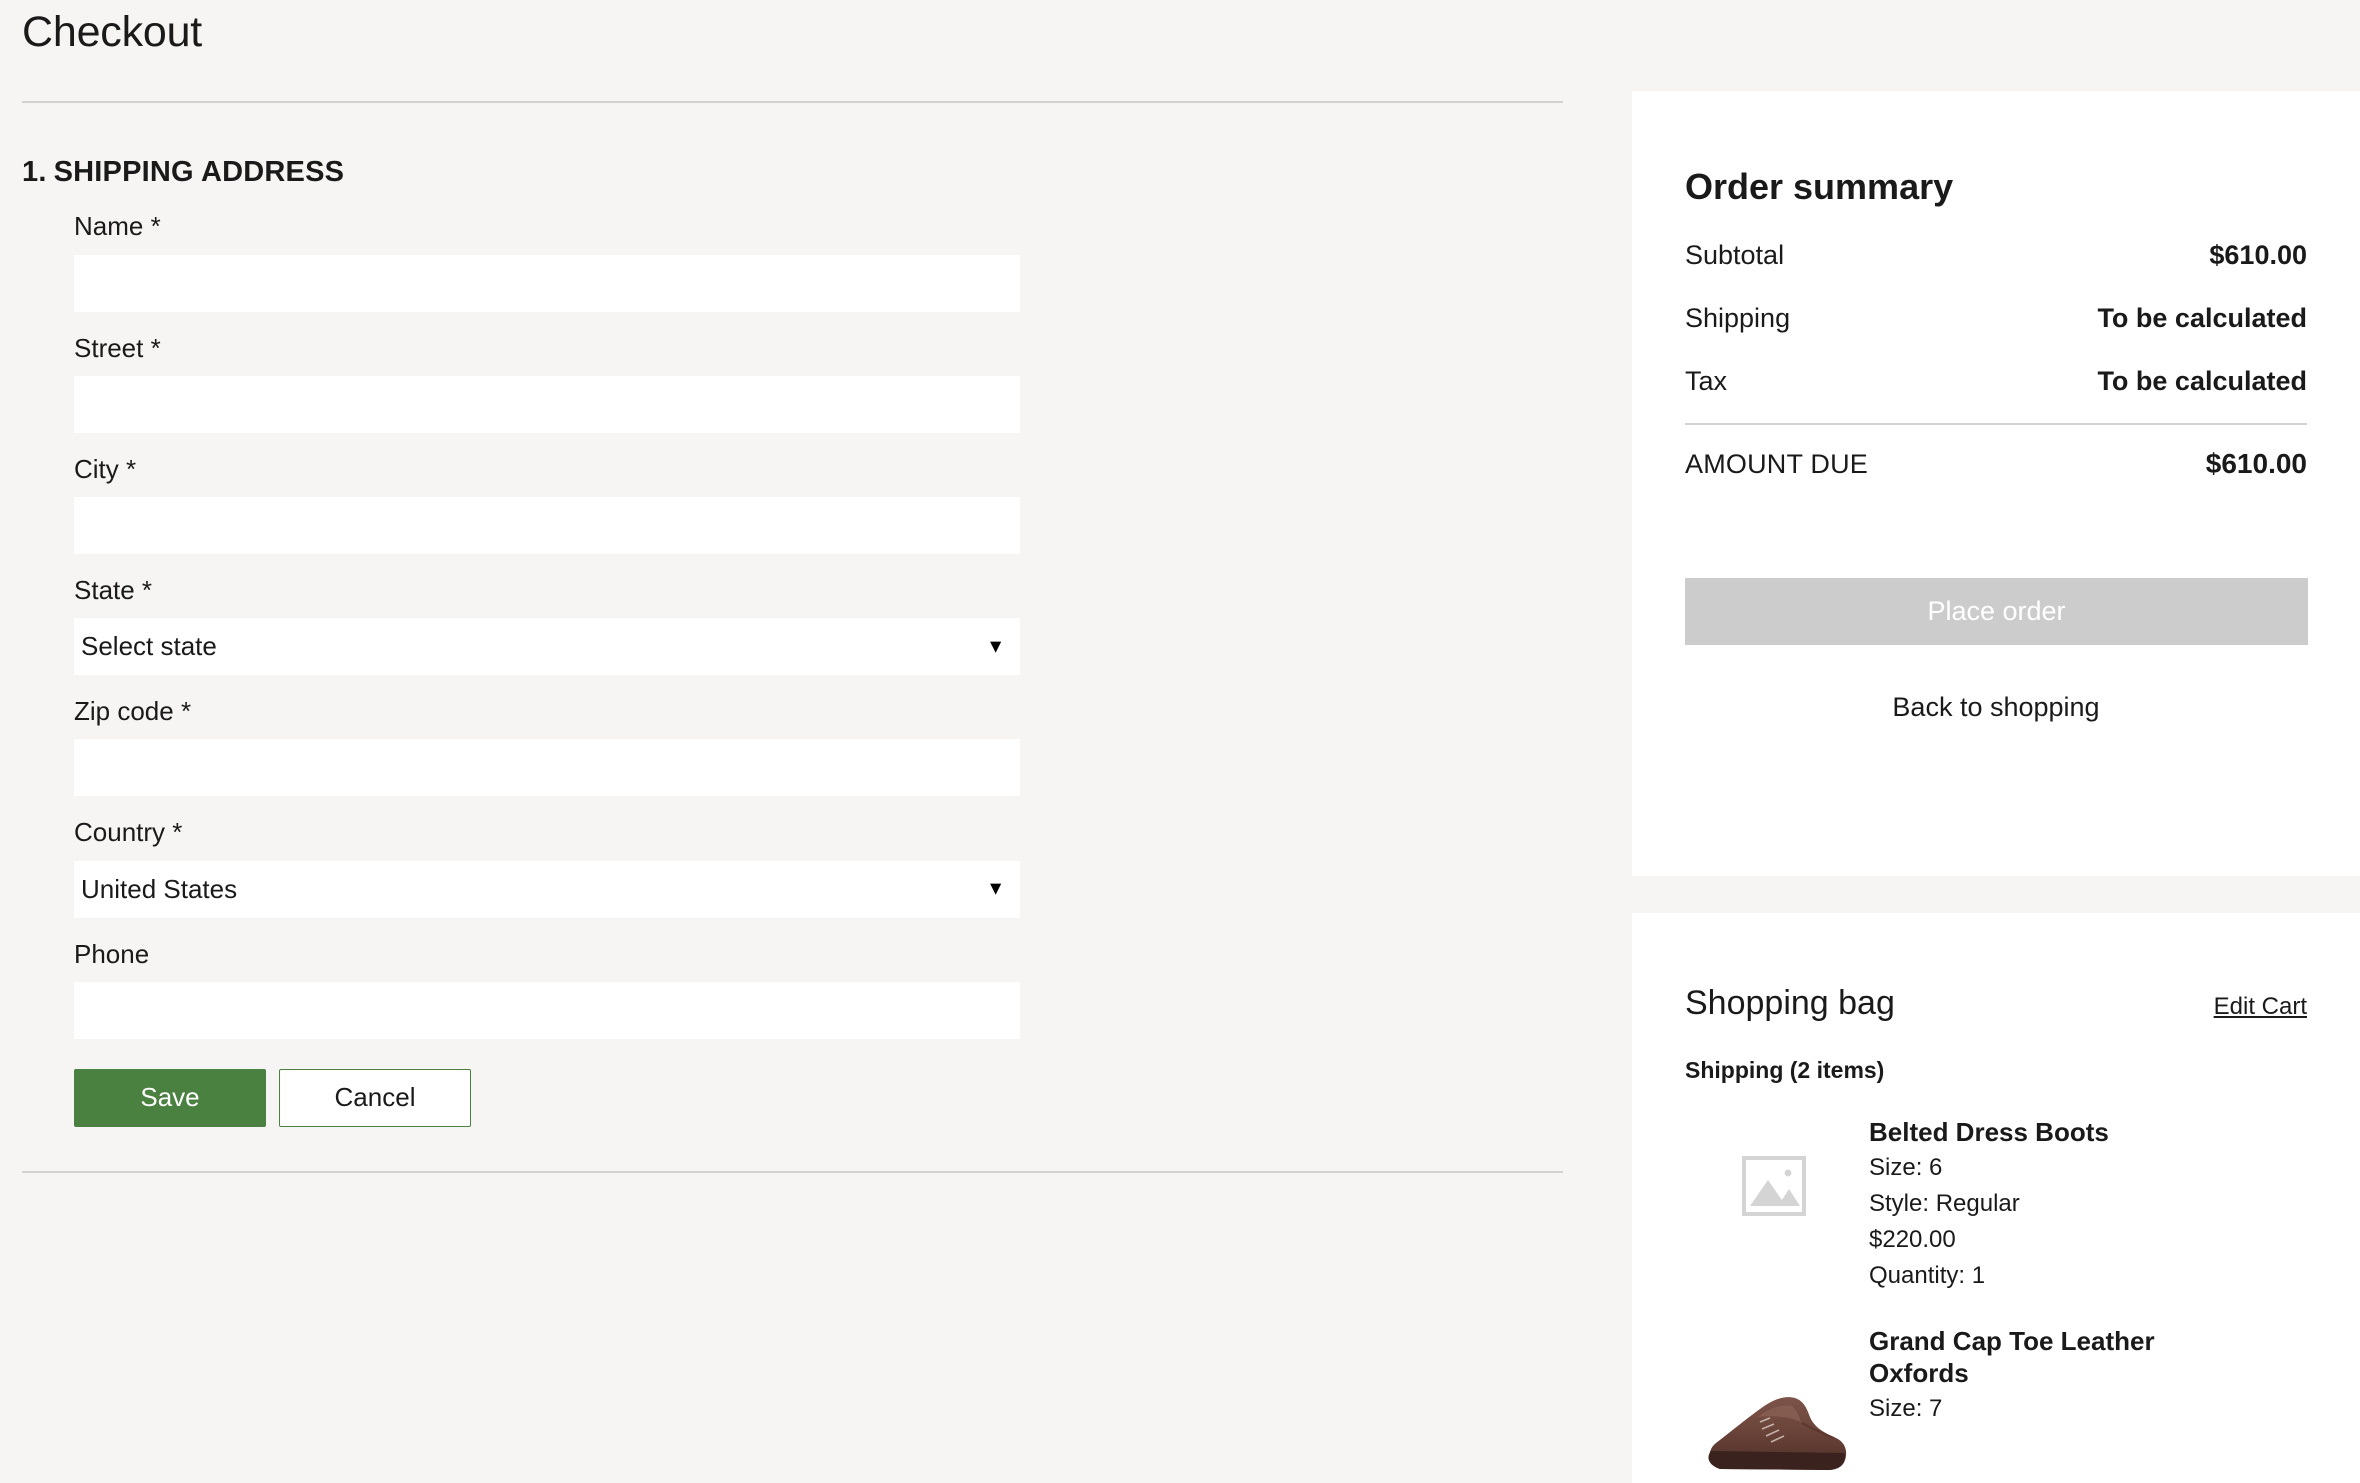 The height and width of the screenshot is (1483, 2360). What do you see at coordinates (34, 172) in the screenshot?
I see `step-number: 1.` at bounding box center [34, 172].